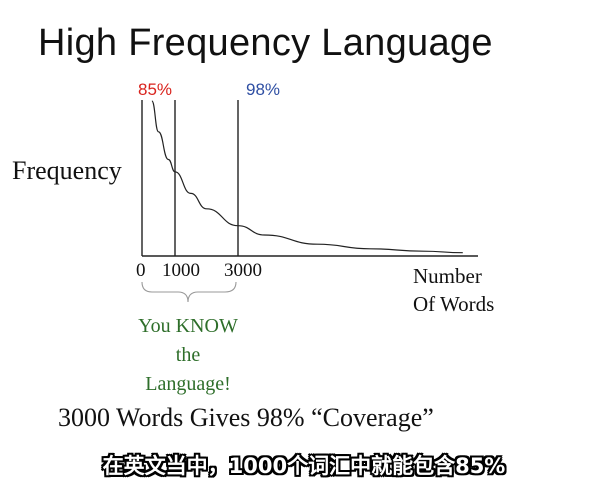 The image size is (608, 487). I want to click on x-axis-label-line-1: Number, so click(447, 276).